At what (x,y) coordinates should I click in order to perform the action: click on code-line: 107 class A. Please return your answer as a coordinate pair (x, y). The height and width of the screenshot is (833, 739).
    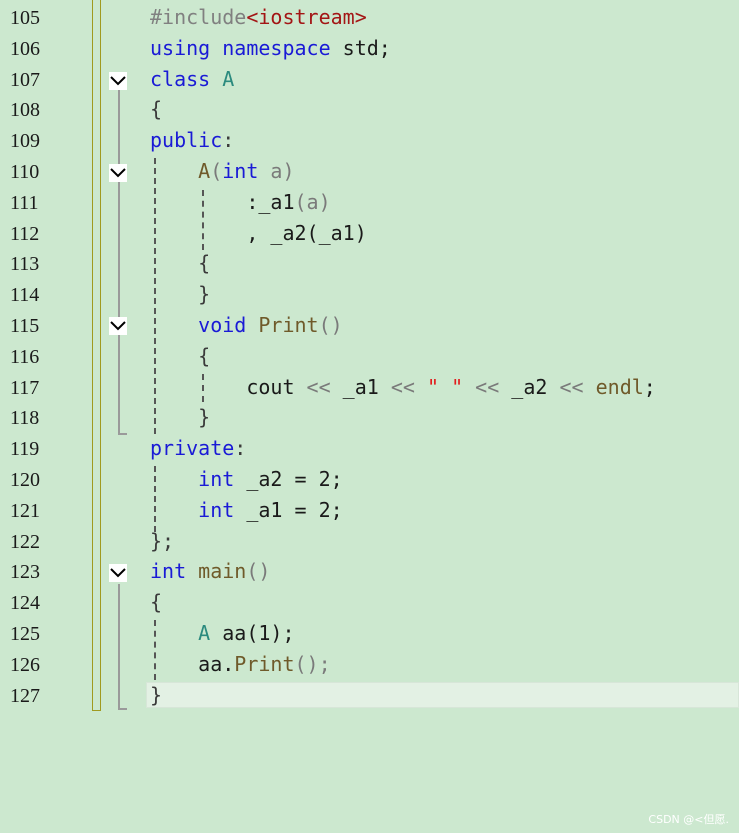
    Looking at the image, I should click on (369, 80).